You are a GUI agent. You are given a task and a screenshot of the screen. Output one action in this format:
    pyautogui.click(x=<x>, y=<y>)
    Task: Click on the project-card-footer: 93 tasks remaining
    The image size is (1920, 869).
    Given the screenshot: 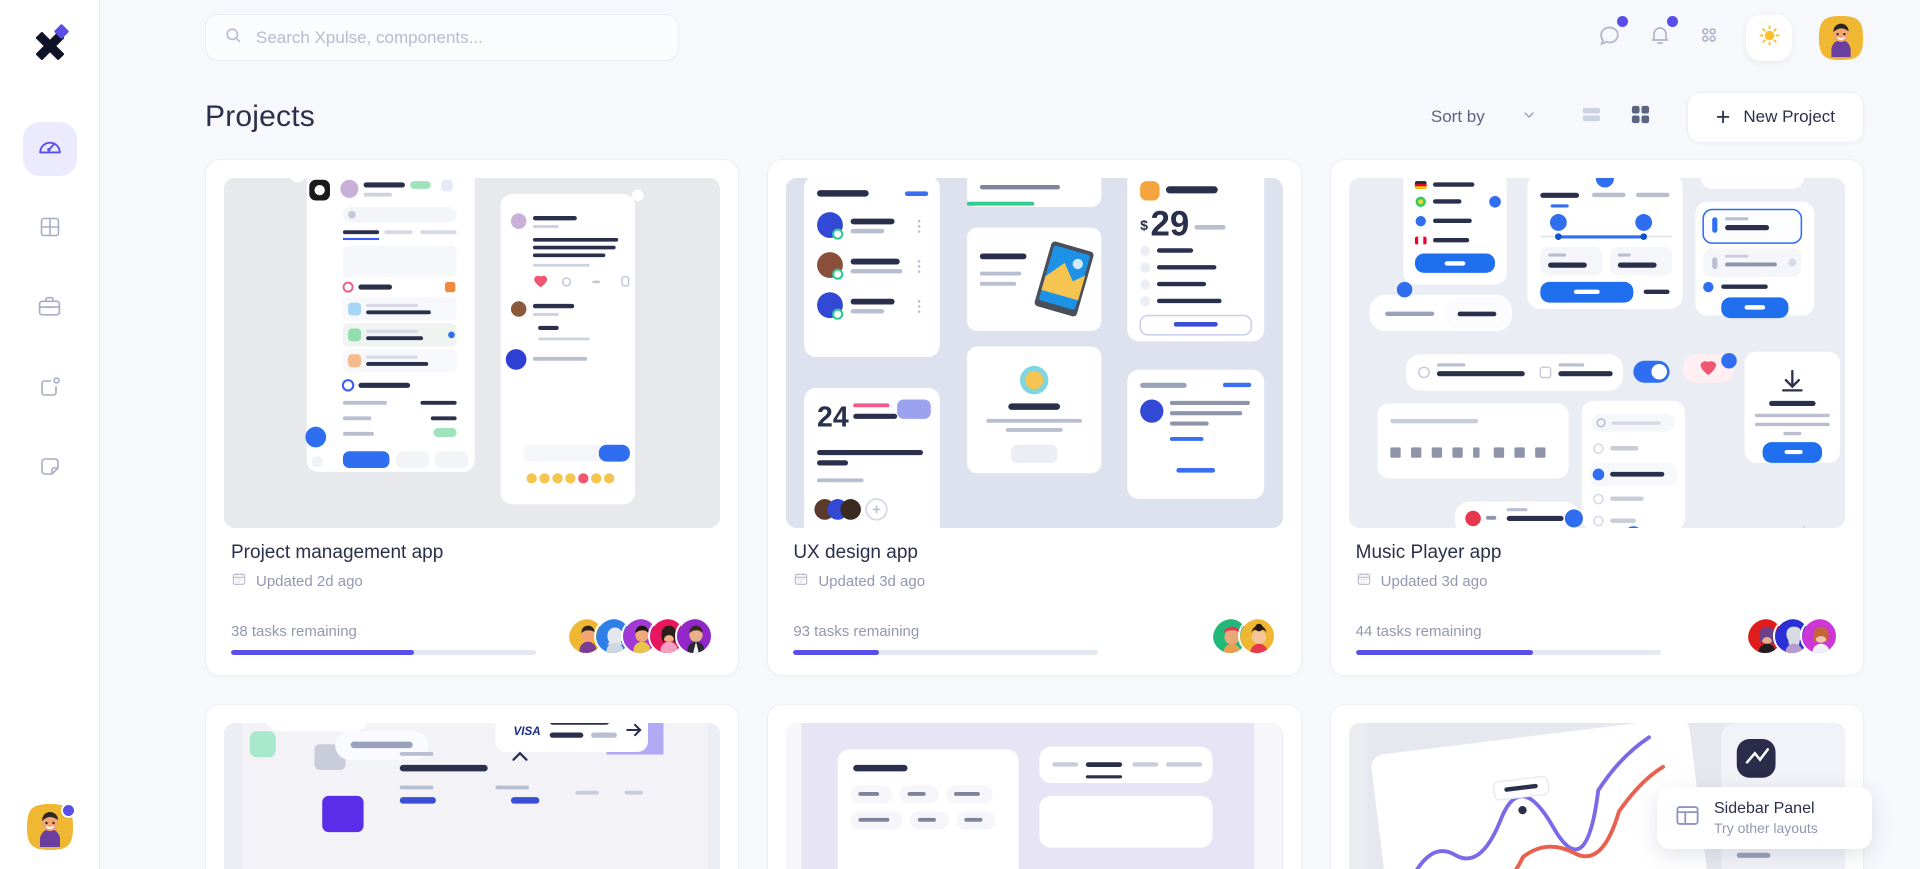 What is the action you would take?
    pyautogui.click(x=1034, y=636)
    